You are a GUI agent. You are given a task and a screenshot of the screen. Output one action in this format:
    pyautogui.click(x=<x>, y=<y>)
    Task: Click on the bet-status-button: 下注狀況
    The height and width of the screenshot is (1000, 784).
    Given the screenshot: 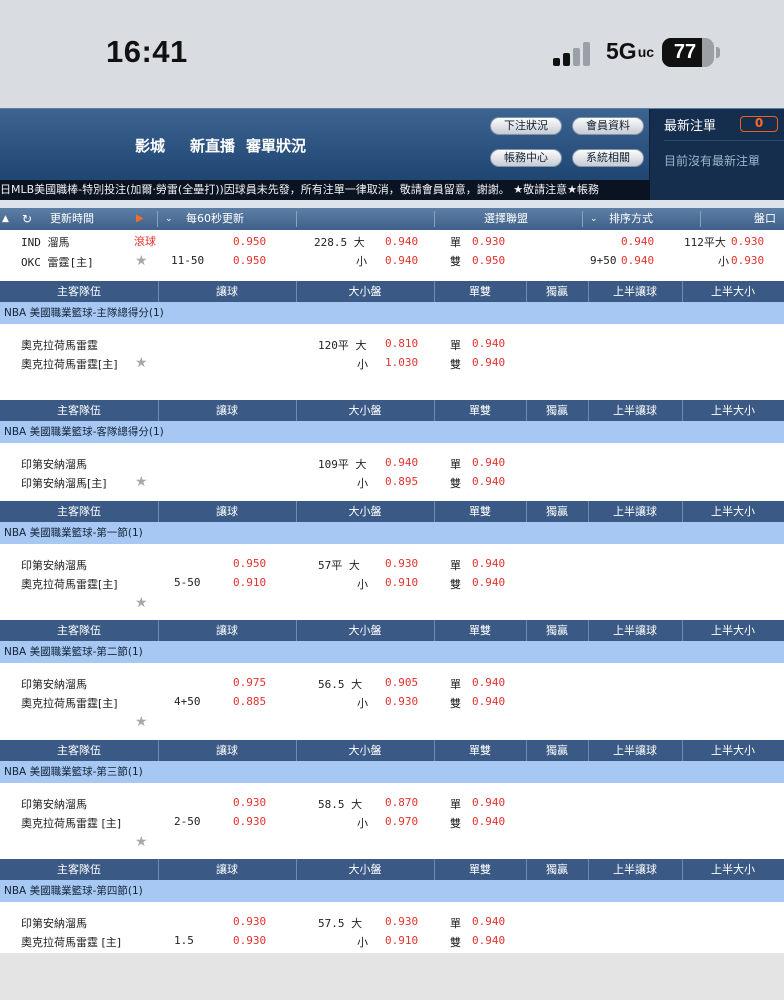 What is the action you would take?
    pyautogui.click(x=526, y=126)
    